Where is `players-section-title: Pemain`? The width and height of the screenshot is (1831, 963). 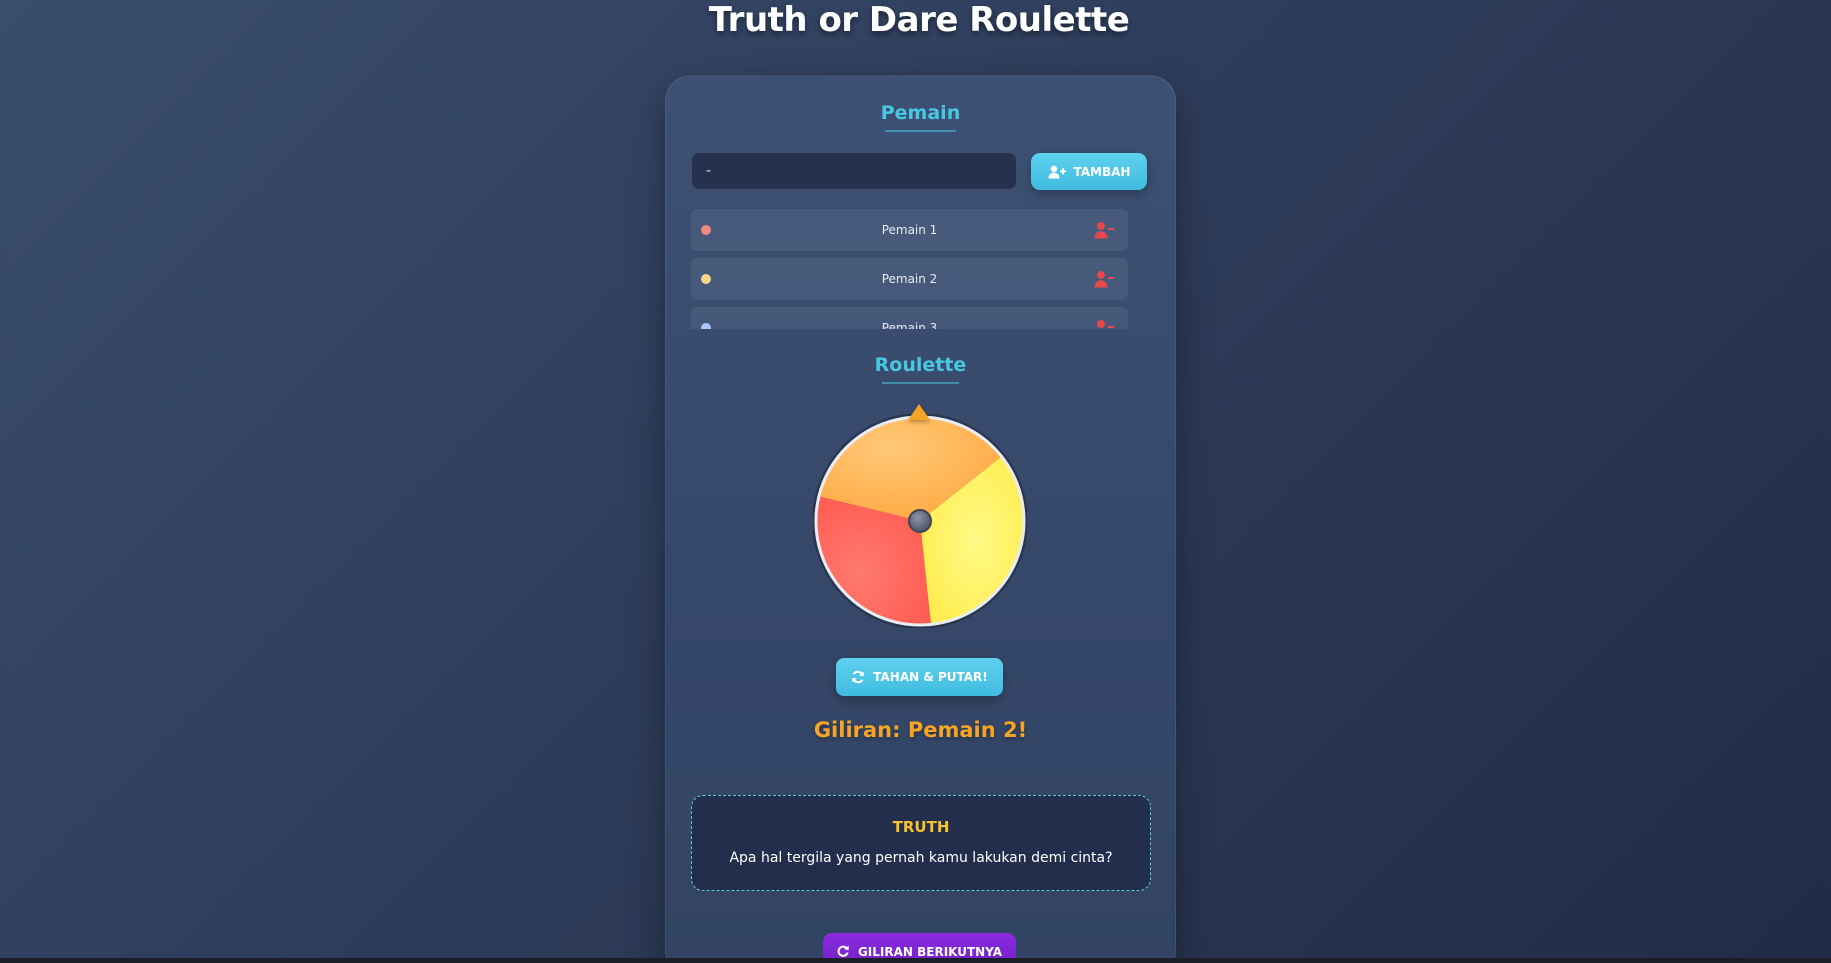
players-section-title: Pemain is located at coordinates (920, 117).